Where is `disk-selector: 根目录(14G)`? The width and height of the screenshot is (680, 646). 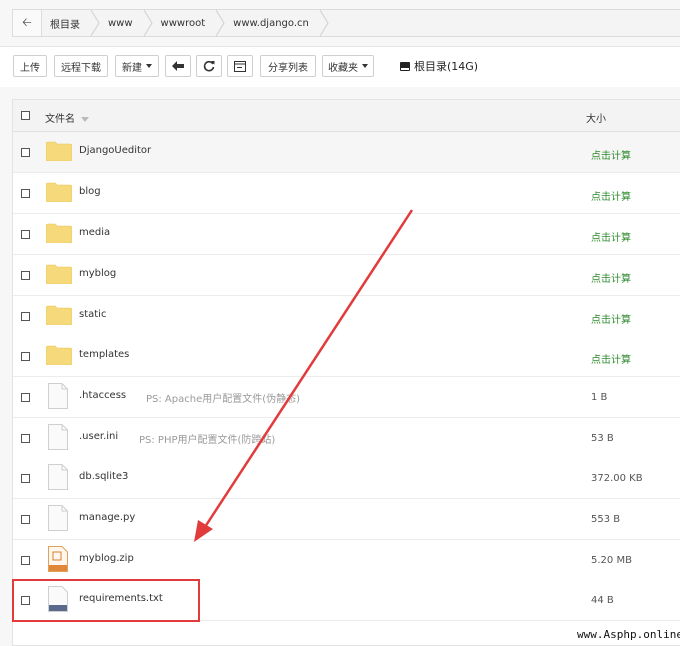
disk-selector: 根目录(14G) is located at coordinates (439, 66).